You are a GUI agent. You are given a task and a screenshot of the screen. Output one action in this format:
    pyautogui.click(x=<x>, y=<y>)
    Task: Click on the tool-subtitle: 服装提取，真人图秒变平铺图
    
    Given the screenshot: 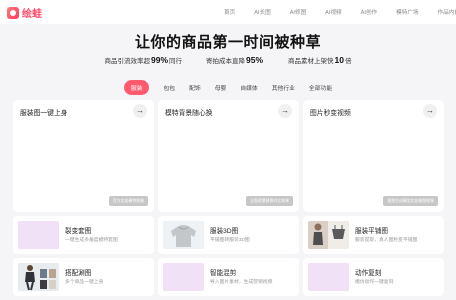 What is the action you would take?
    pyautogui.click(x=386, y=240)
    